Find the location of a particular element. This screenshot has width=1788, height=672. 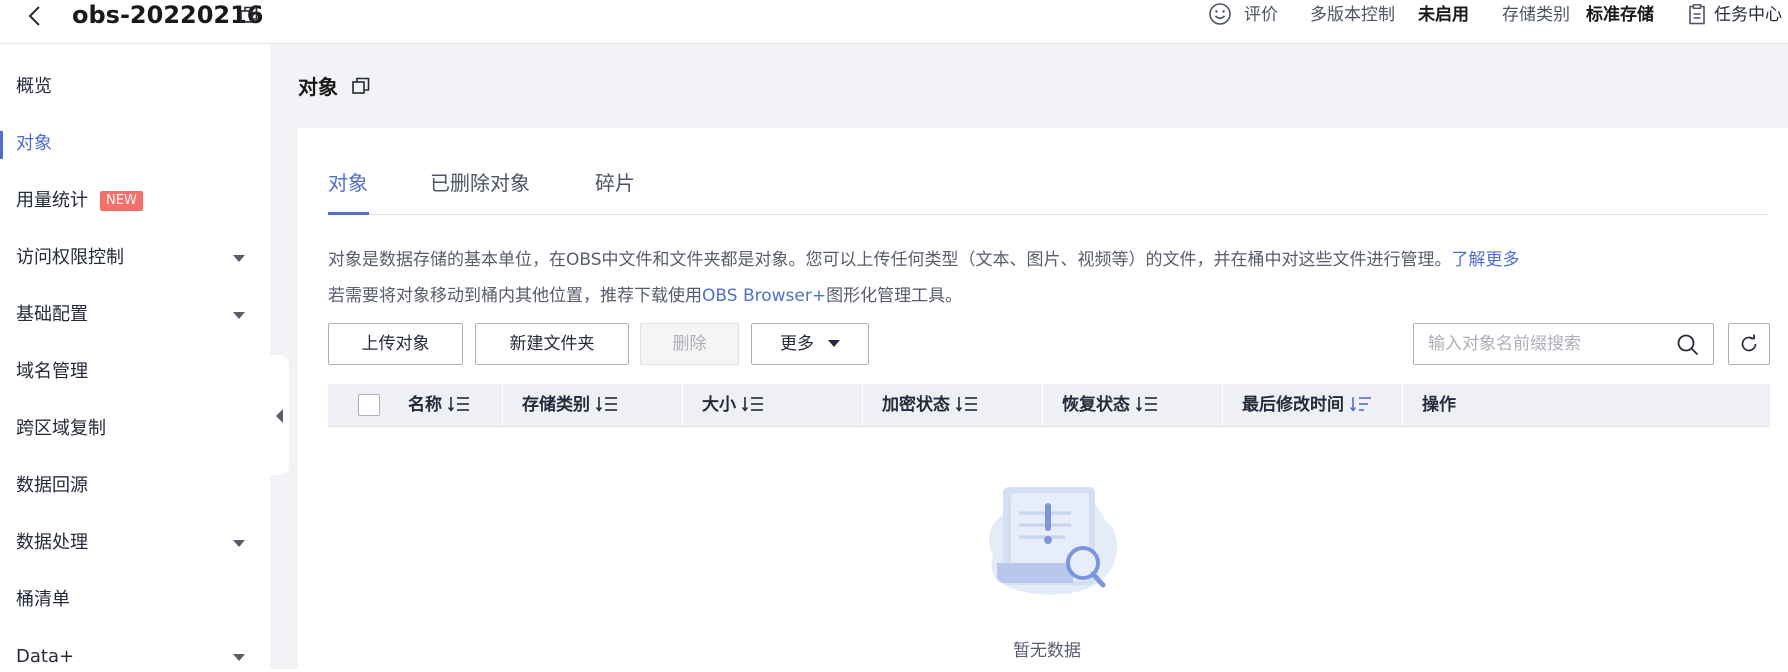

sidebar-item-basic-config: 基础配置 is located at coordinates (52, 315).